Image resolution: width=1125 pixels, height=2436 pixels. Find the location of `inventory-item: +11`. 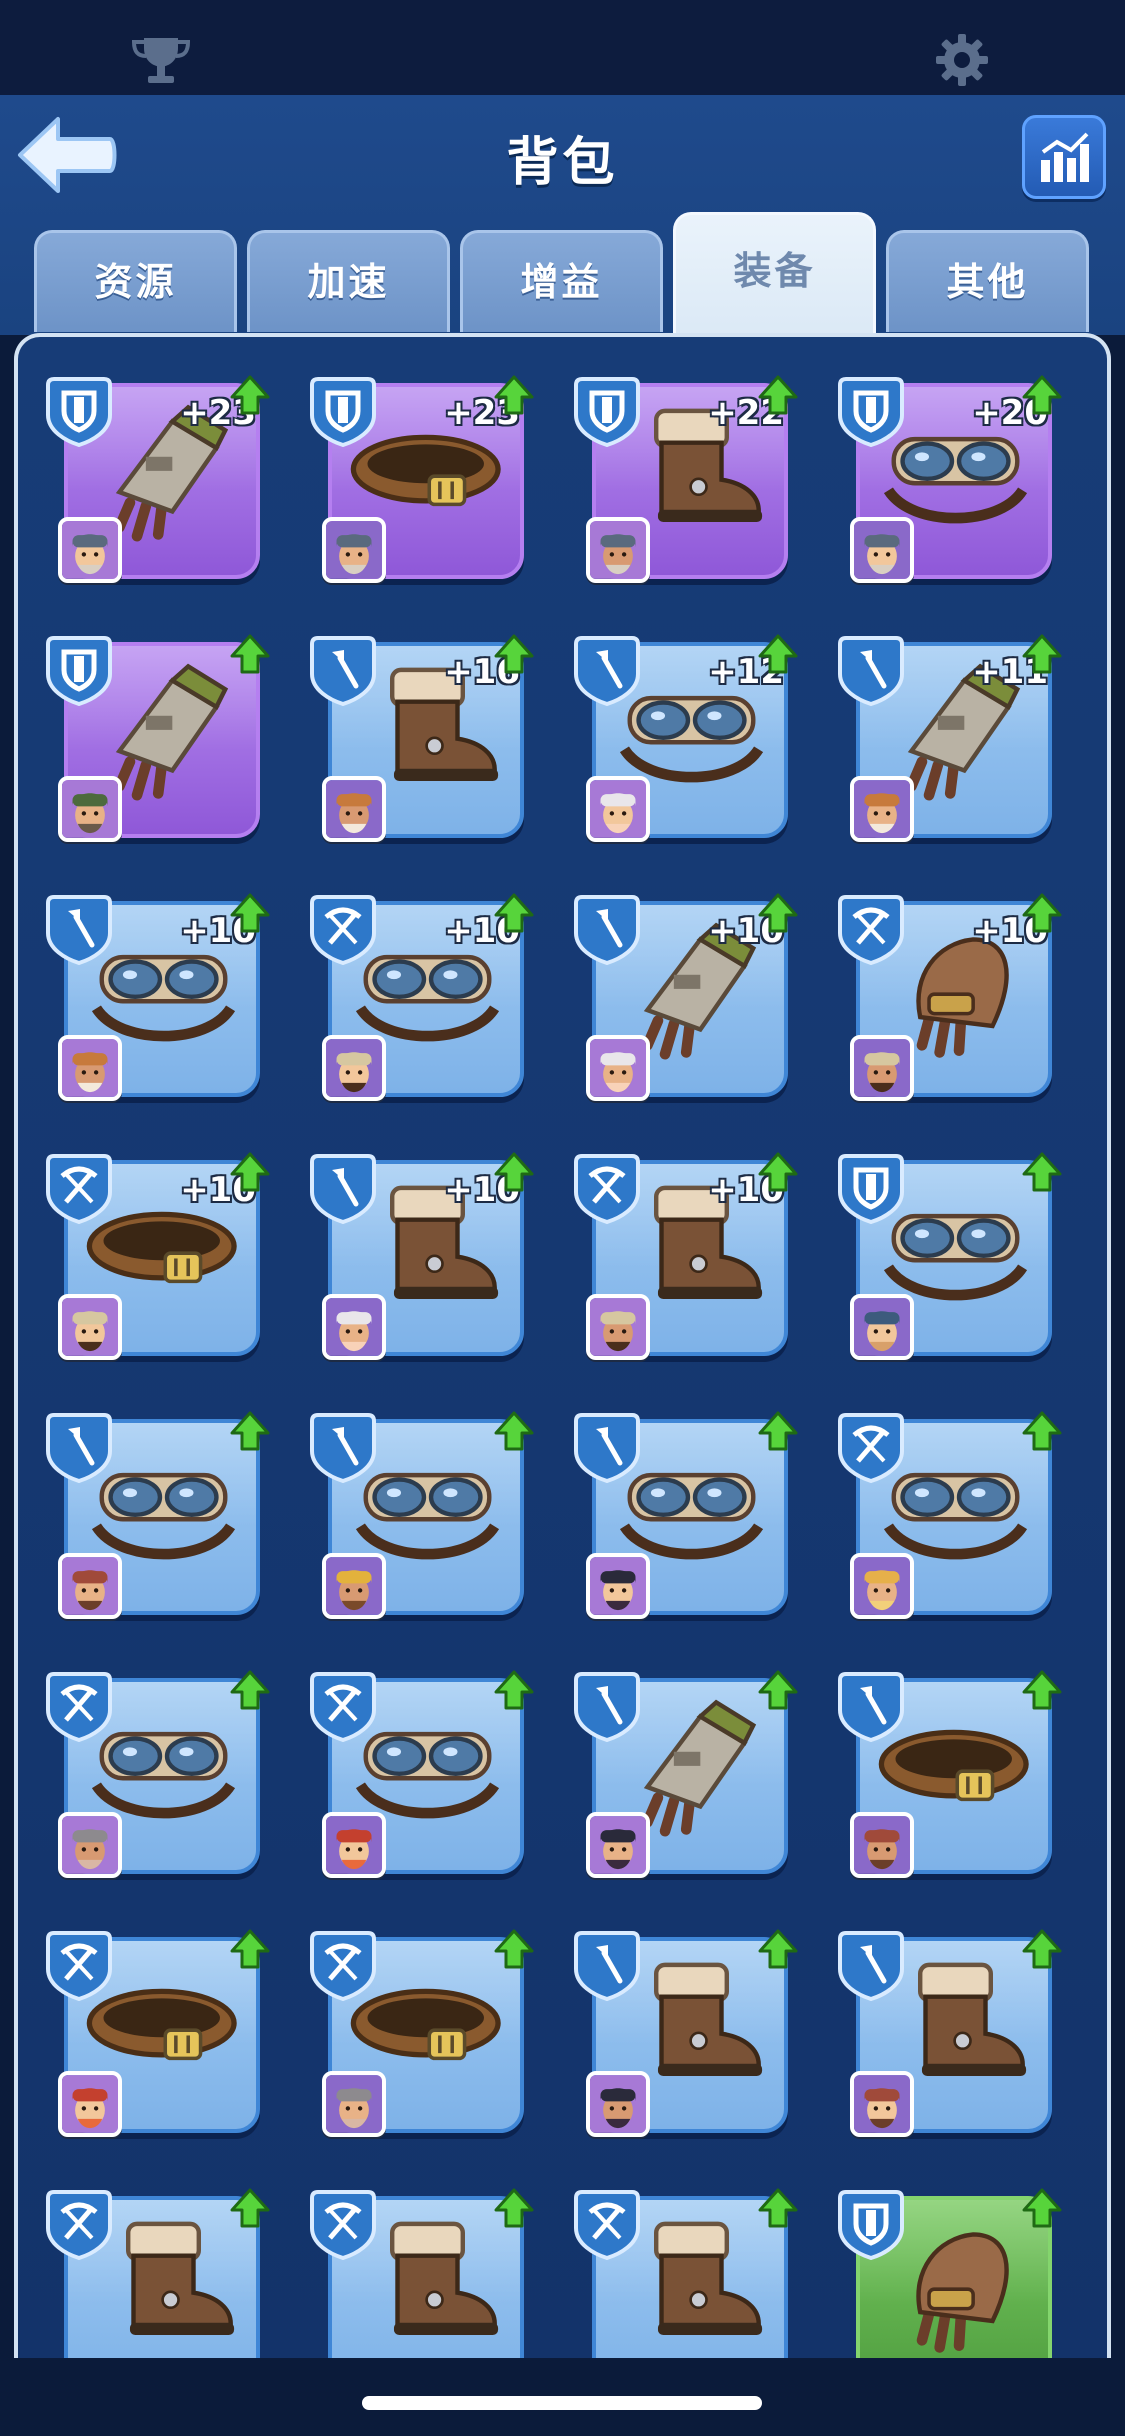

inventory-item: +11 is located at coordinates (950, 739).